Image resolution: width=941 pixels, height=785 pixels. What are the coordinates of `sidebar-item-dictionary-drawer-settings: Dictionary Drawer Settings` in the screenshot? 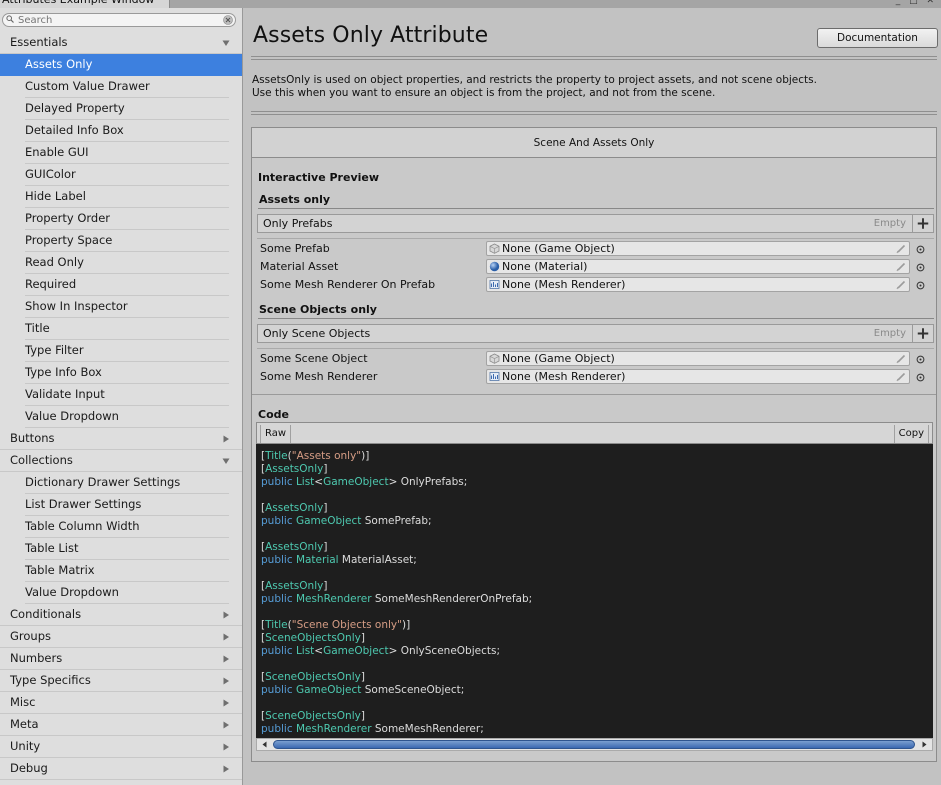 It's located at (121, 483).